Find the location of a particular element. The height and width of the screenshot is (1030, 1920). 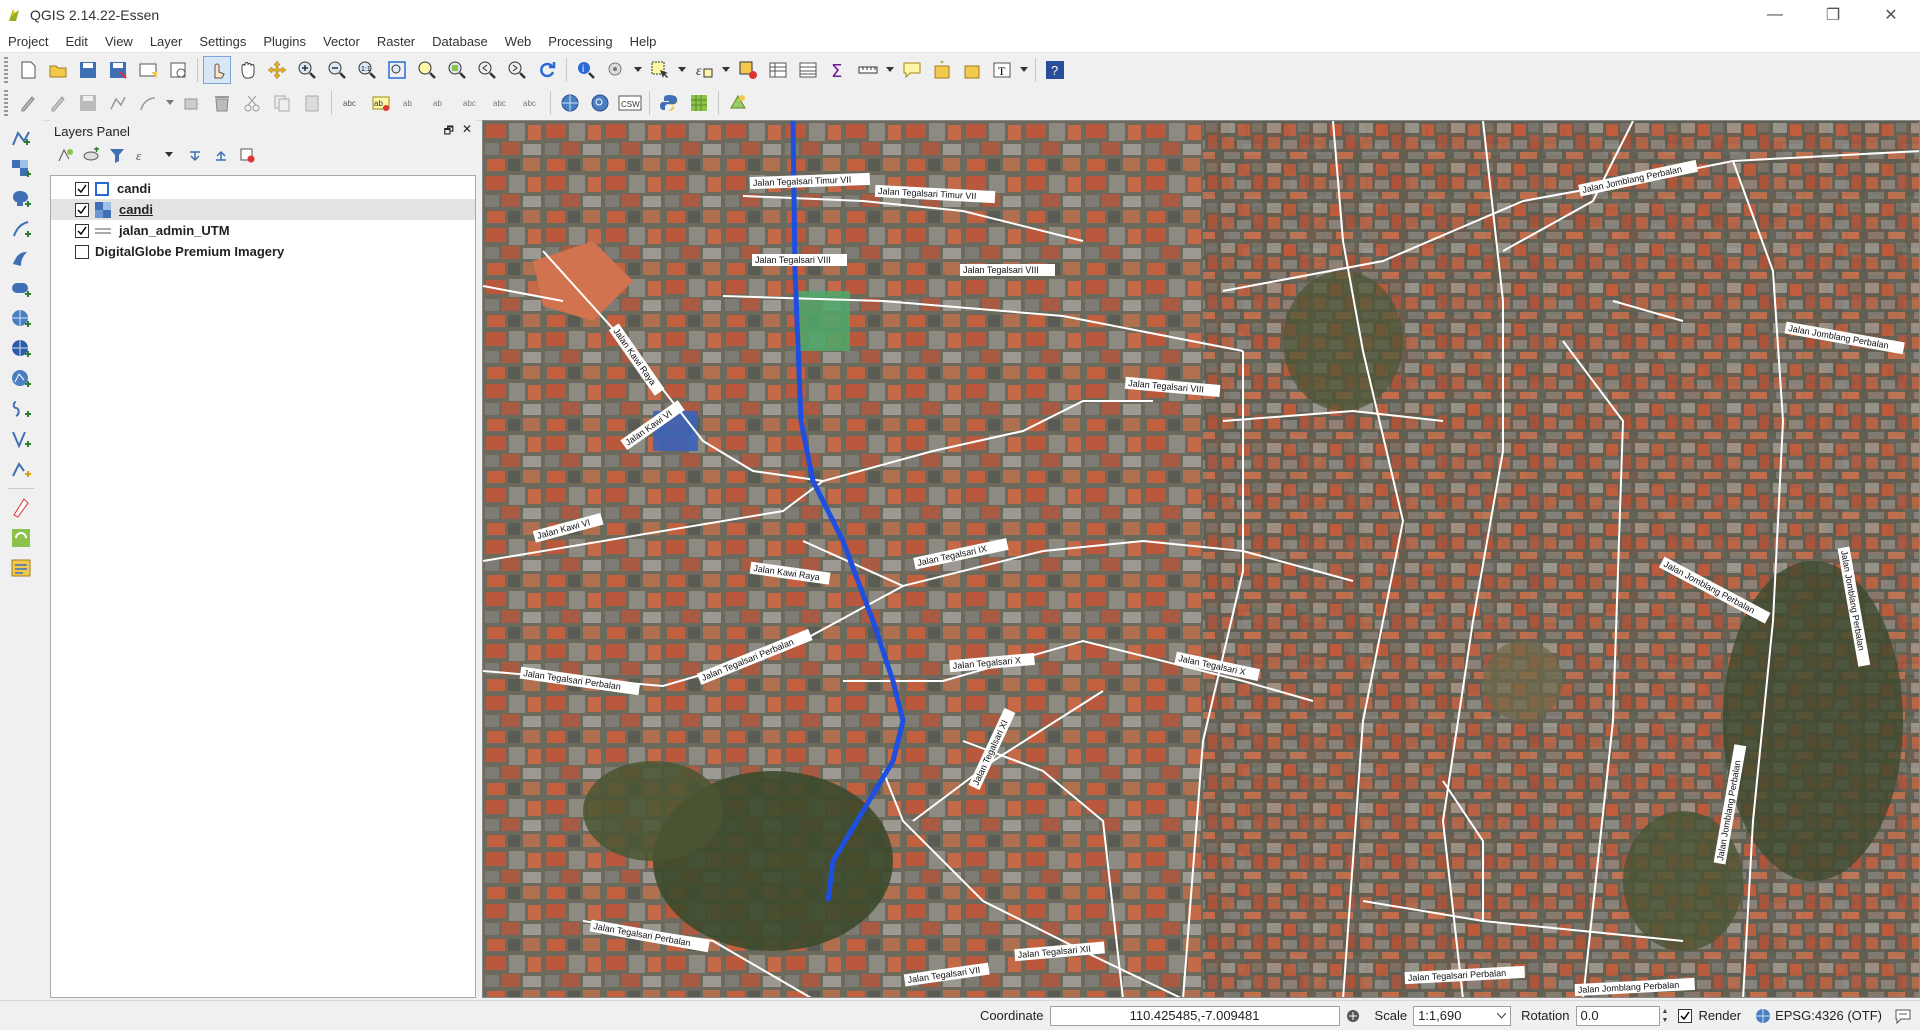

add-virtual-layer-icon is located at coordinates (21, 439).